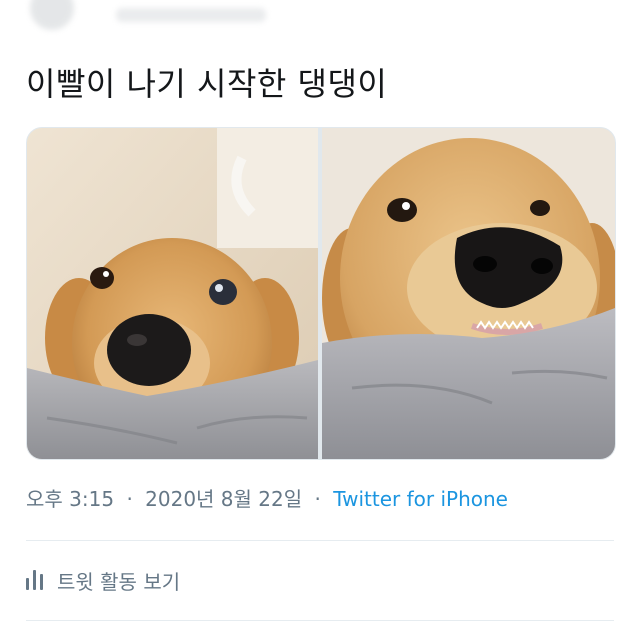  I want to click on tweet-text: 이빨이 나기 시작한 댕댕이, so click(207, 84).